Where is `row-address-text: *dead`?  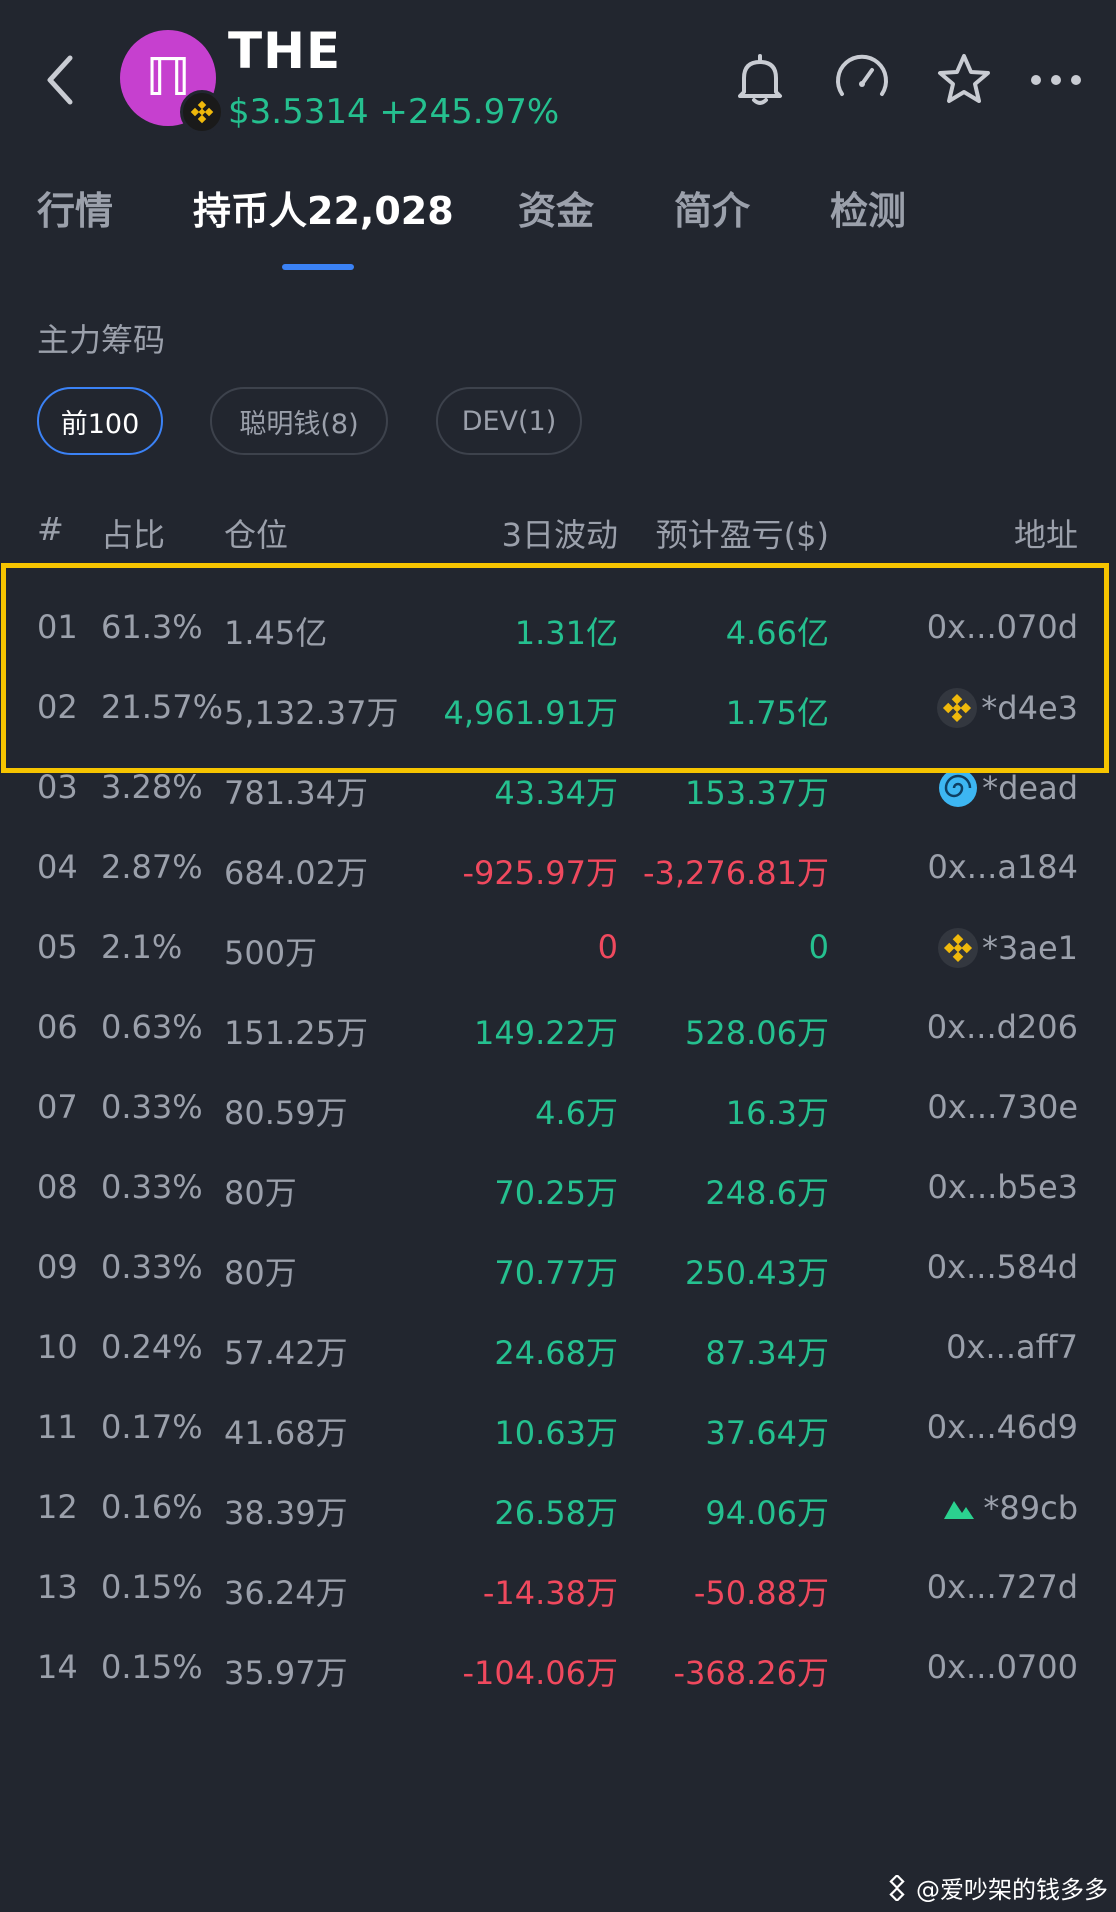 row-address-text: *dead is located at coordinates (1030, 788).